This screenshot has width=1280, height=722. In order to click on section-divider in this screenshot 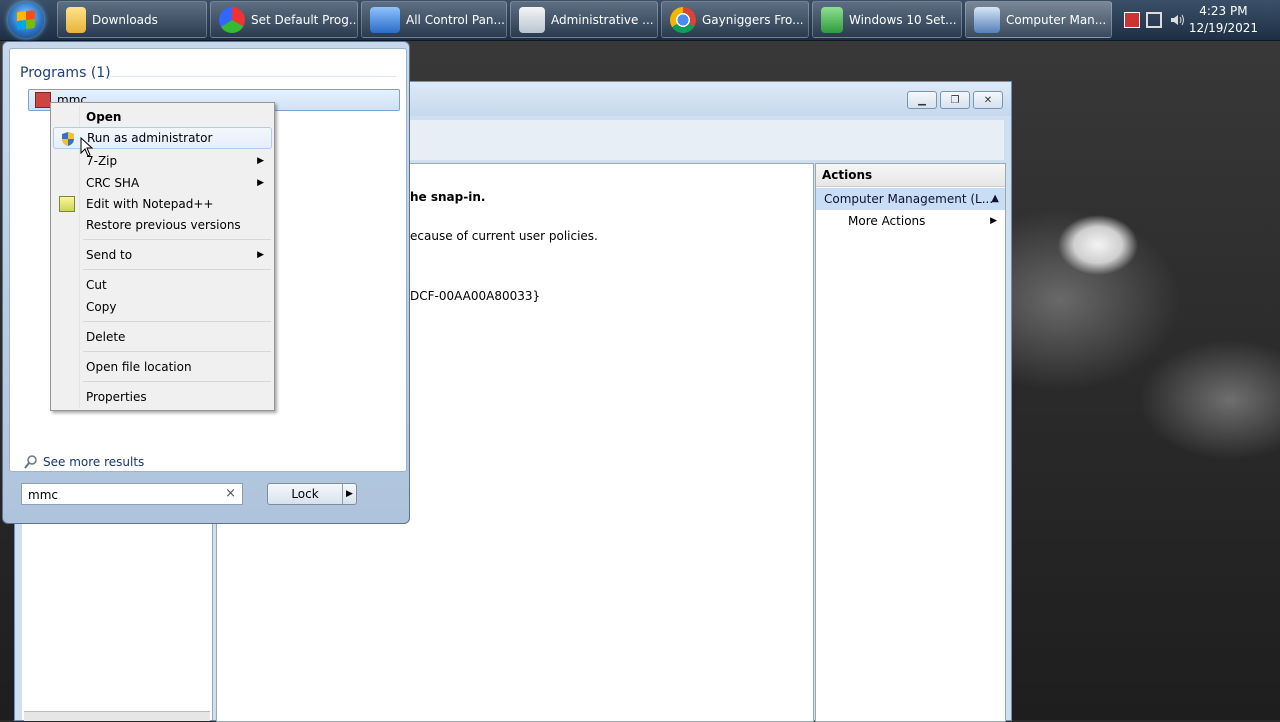, I will do `click(253, 76)`.